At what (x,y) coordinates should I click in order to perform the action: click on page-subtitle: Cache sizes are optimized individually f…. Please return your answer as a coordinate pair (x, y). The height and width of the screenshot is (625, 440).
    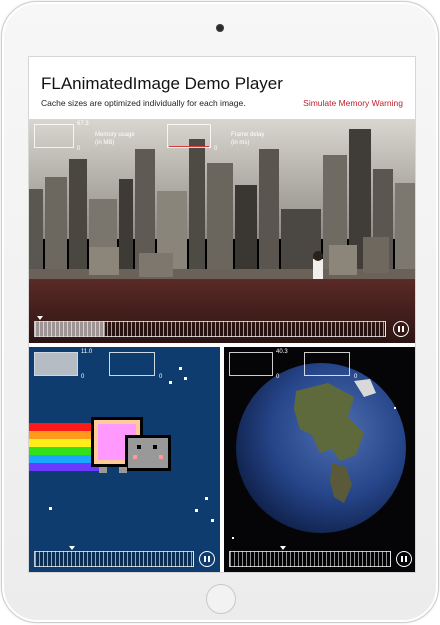
    Looking at the image, I should click on (143, 103).